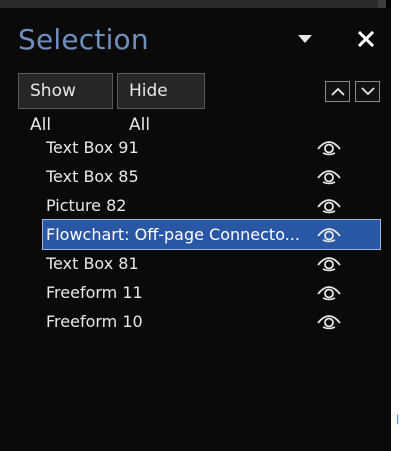 Image resolution: width=402 pixels, height=451 pixels. What do you see at coordinates (65, 104) in the screenshot?
I see `show-all-button: Show All` at bounding box center [65, 104].